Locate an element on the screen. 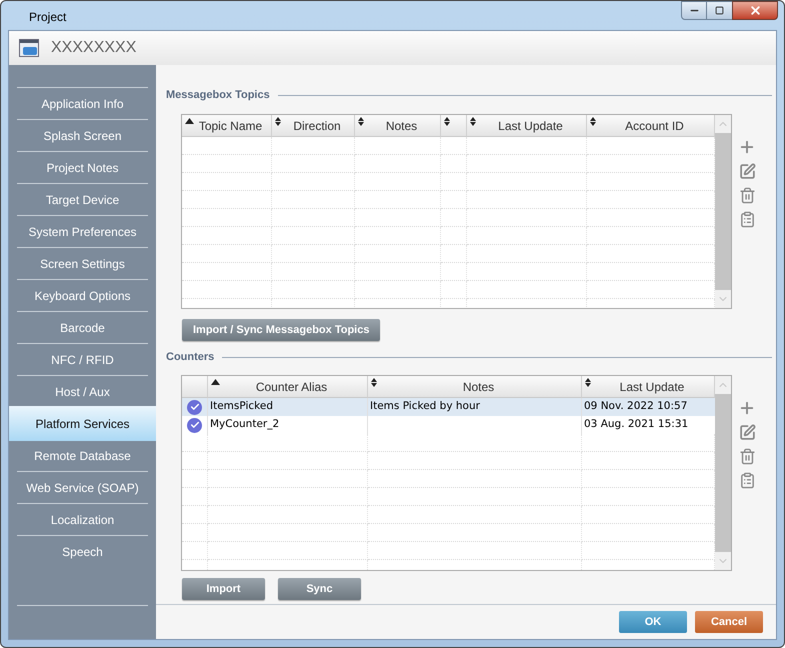 This screenshot has width=785, height=648. close-icon is located at coordinates (755, 10).